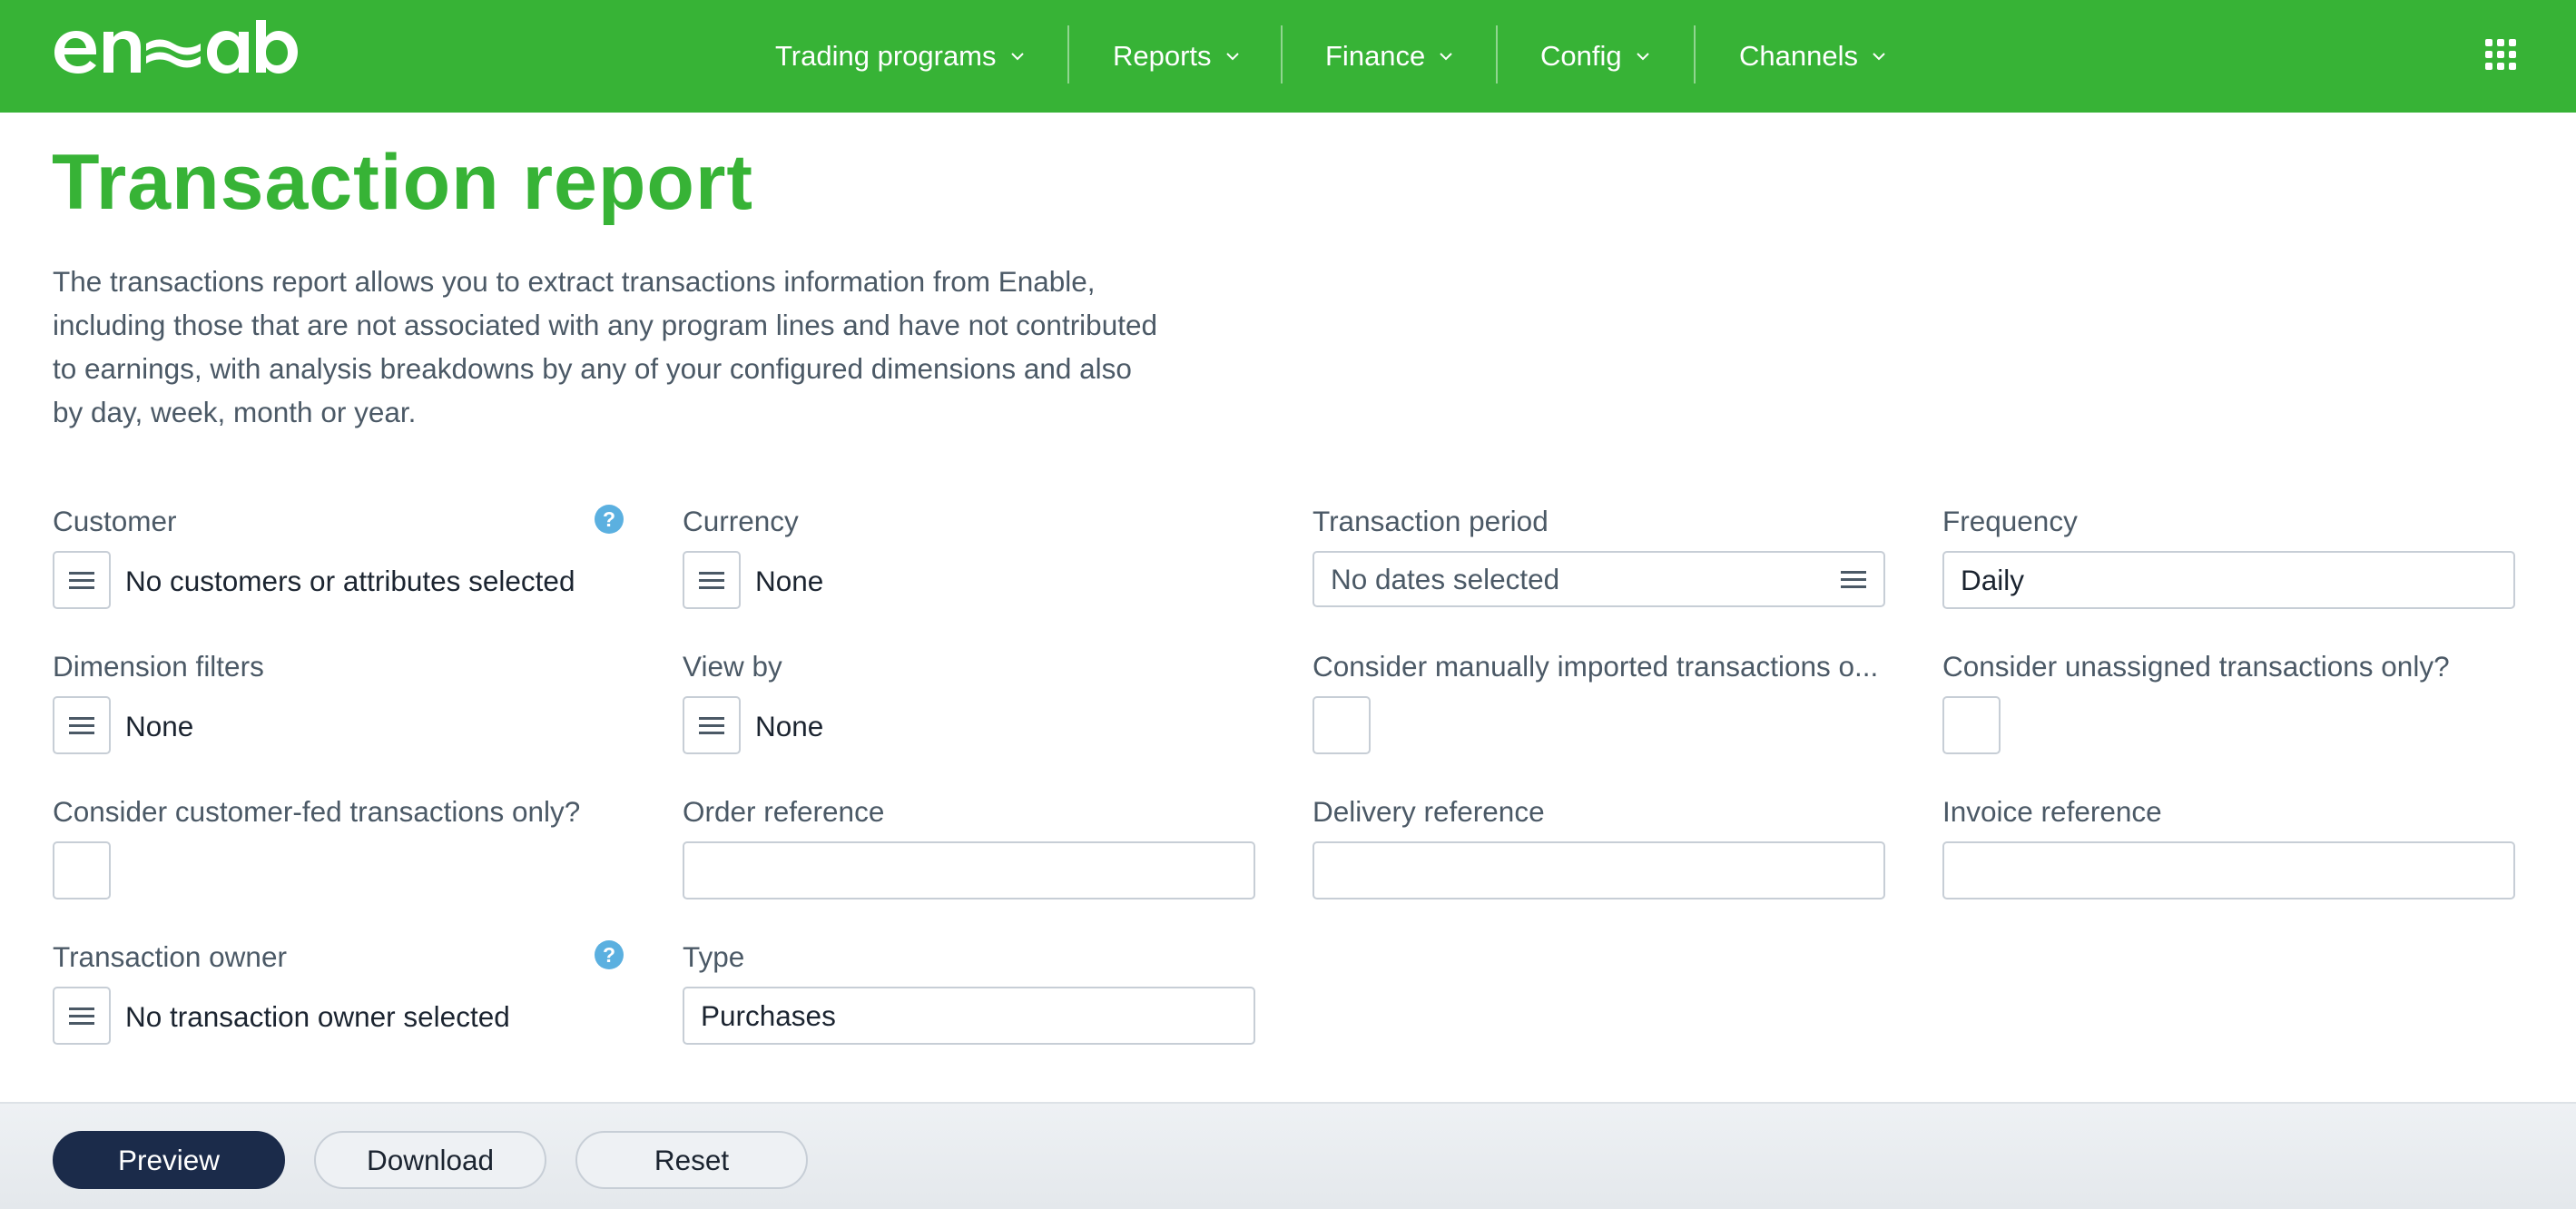 Image resolution: width=2576 pixels, height=1209 pixels. What do you see at coordinates (609, 519) in the screenshot?
I see `customer-help-icon: ?` at bounding box center [609, 519].